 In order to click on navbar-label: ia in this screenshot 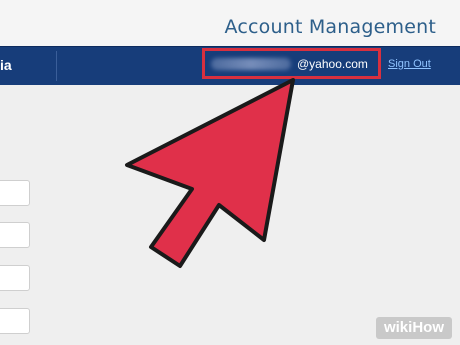, I will do `click(6, 65)`.